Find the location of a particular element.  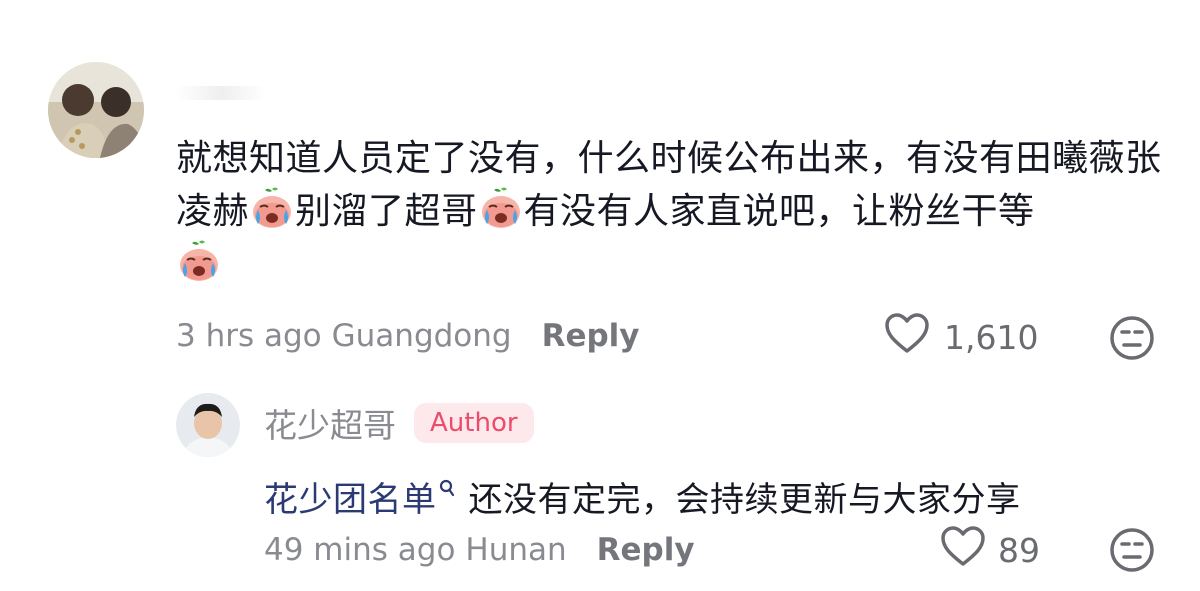

reply-like-button: 89 is located at coordinates (990, 550).